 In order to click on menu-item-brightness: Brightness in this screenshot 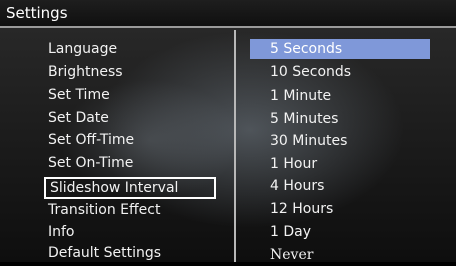, I will do `click(85, 72)`.